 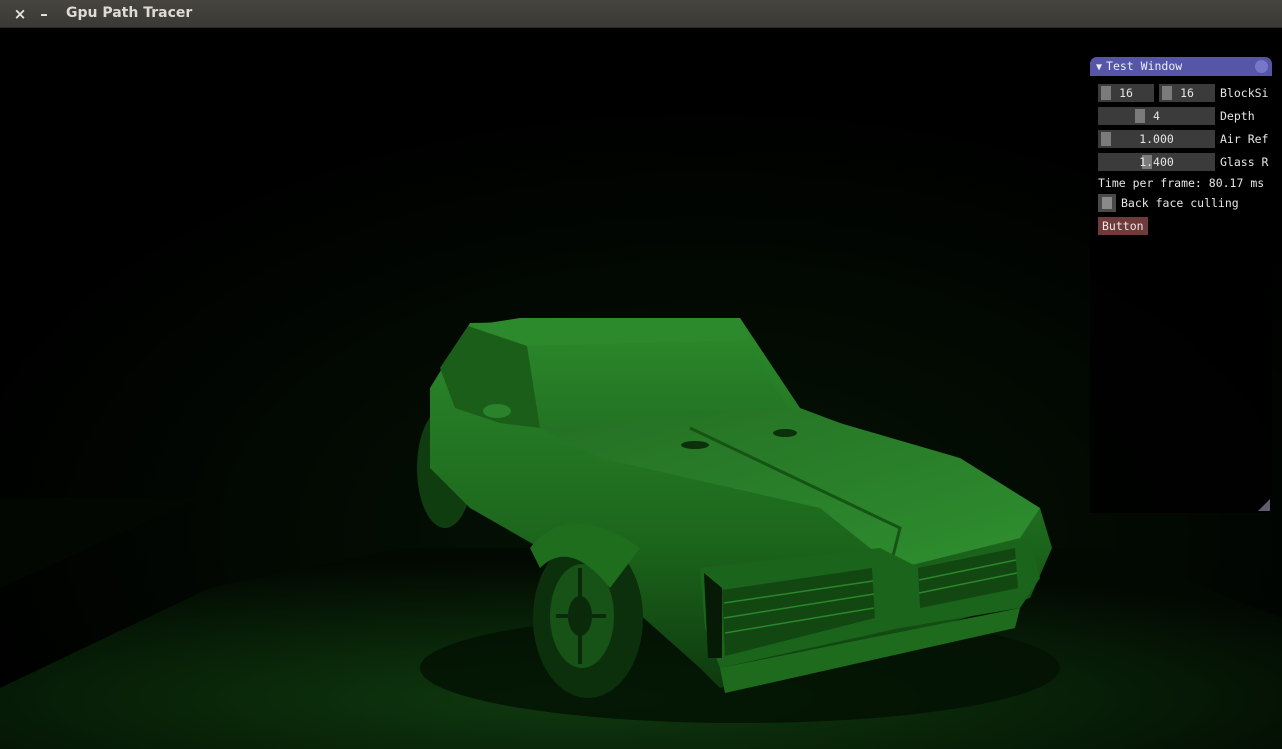 What do you see at coordinates (44, 14) in the screenshot?
I see `minimize-icon: –` at bounding box center [44, 14].